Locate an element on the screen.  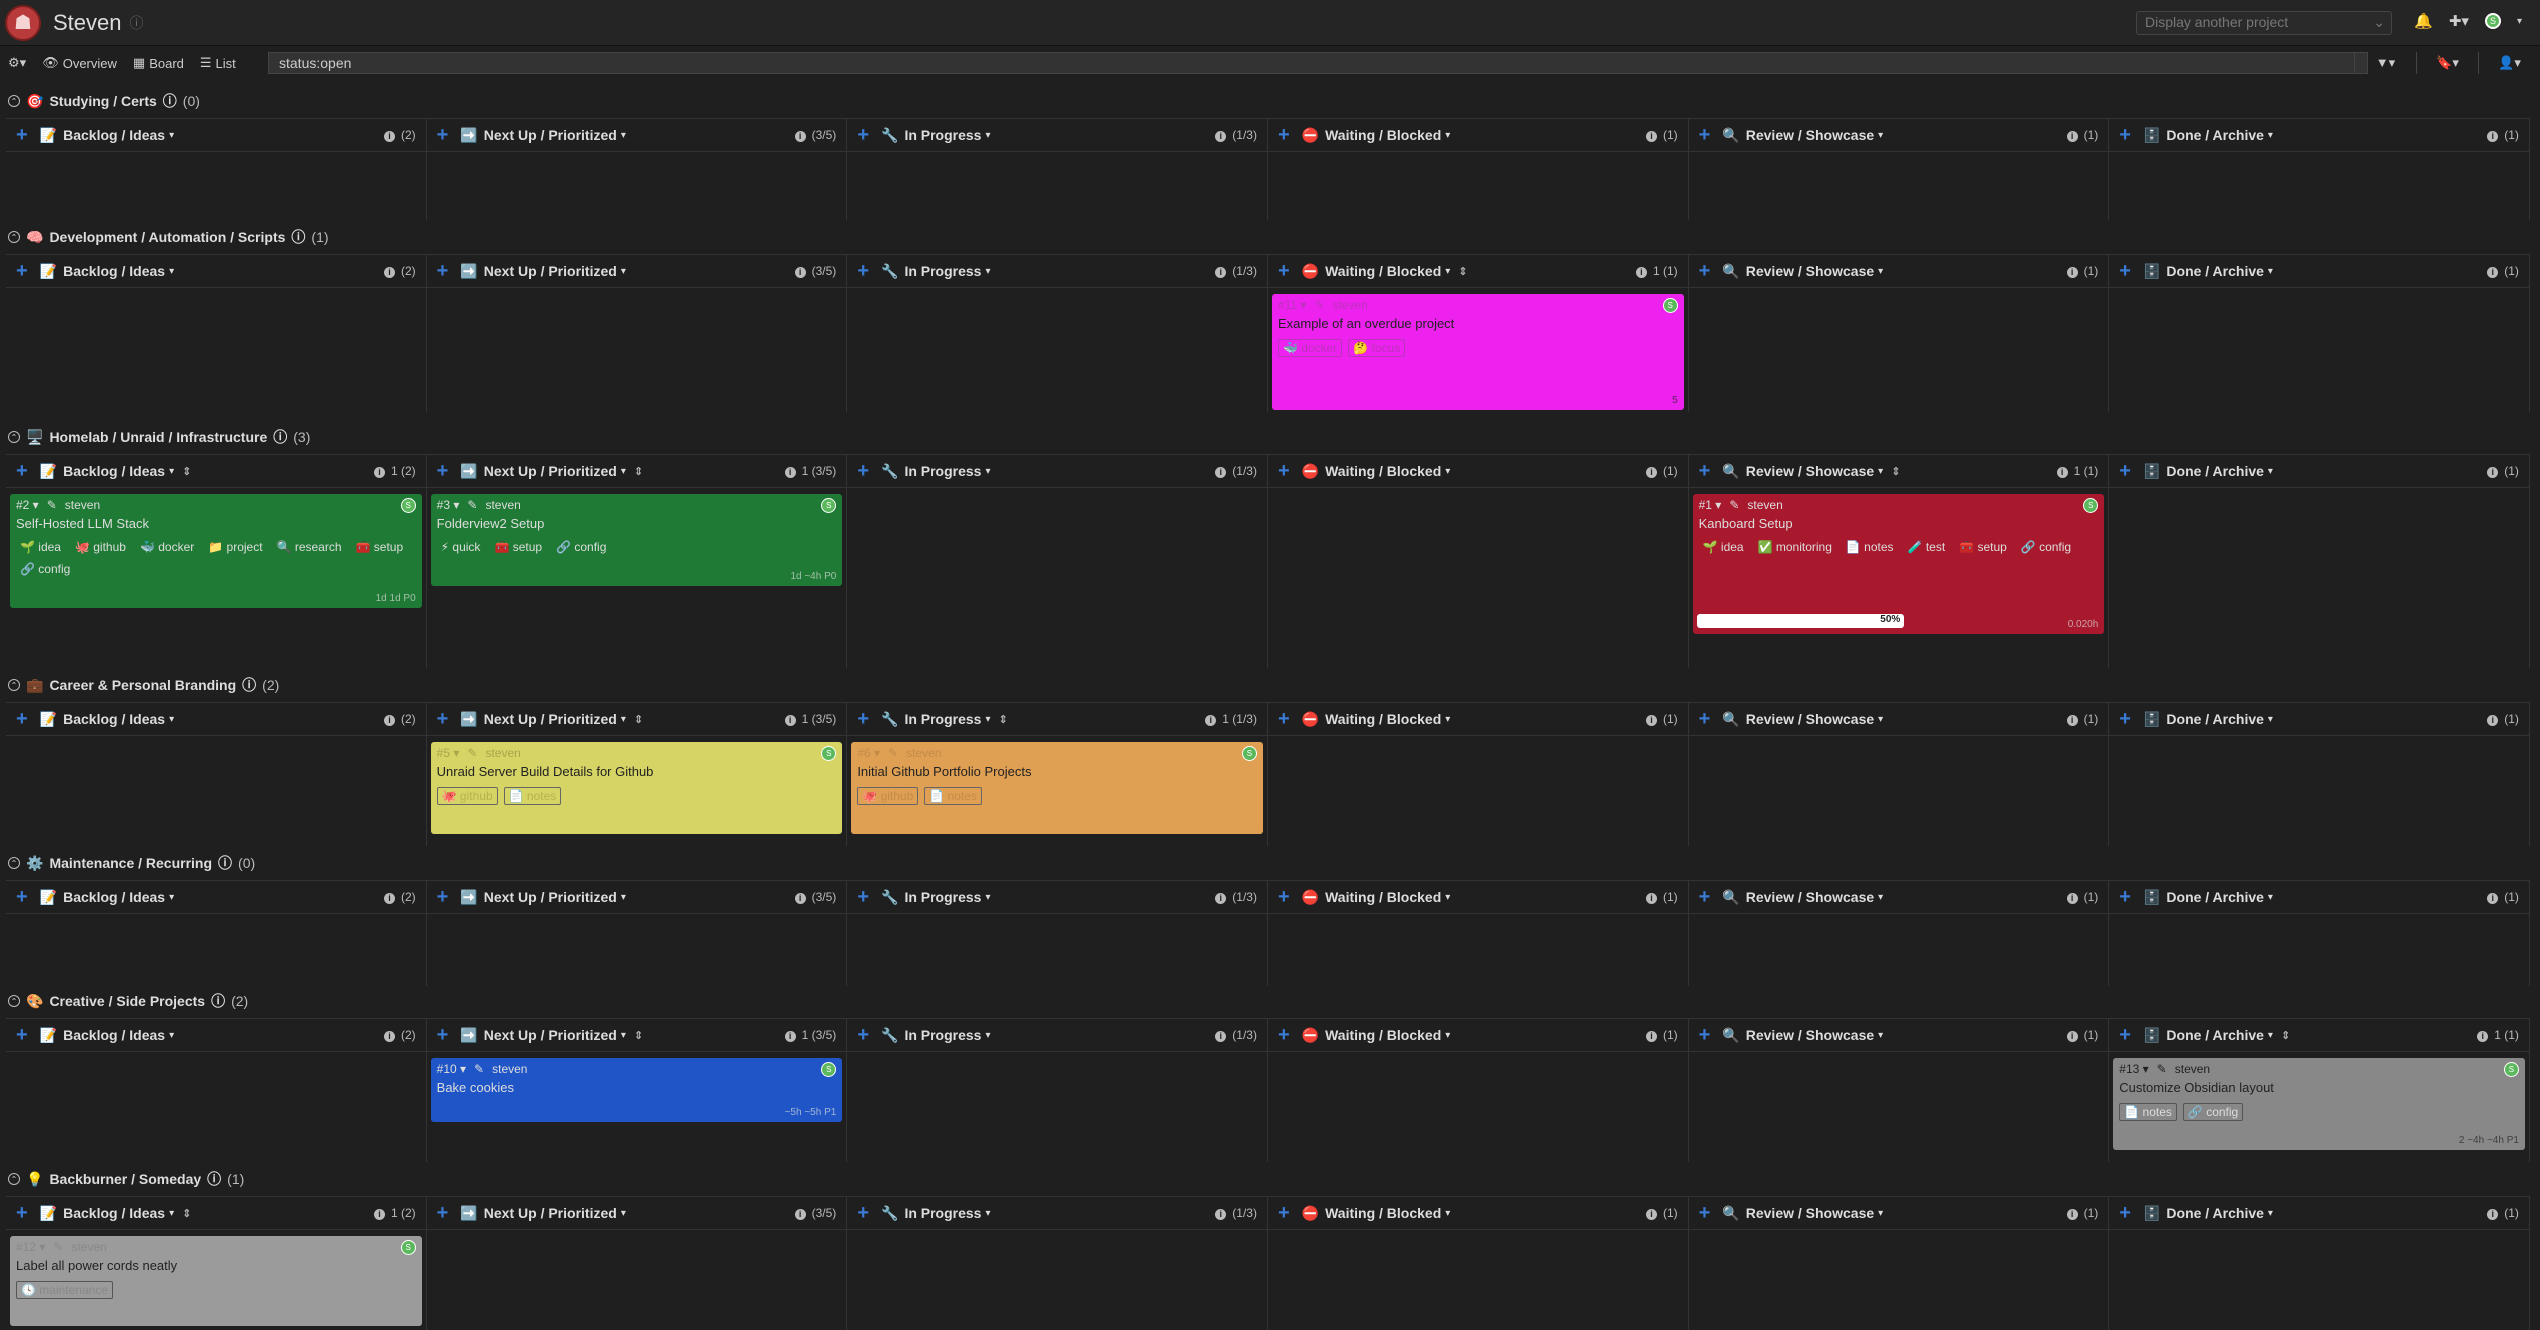
project-select: Display another project ⌄ is located at coordinates (2264, 23).